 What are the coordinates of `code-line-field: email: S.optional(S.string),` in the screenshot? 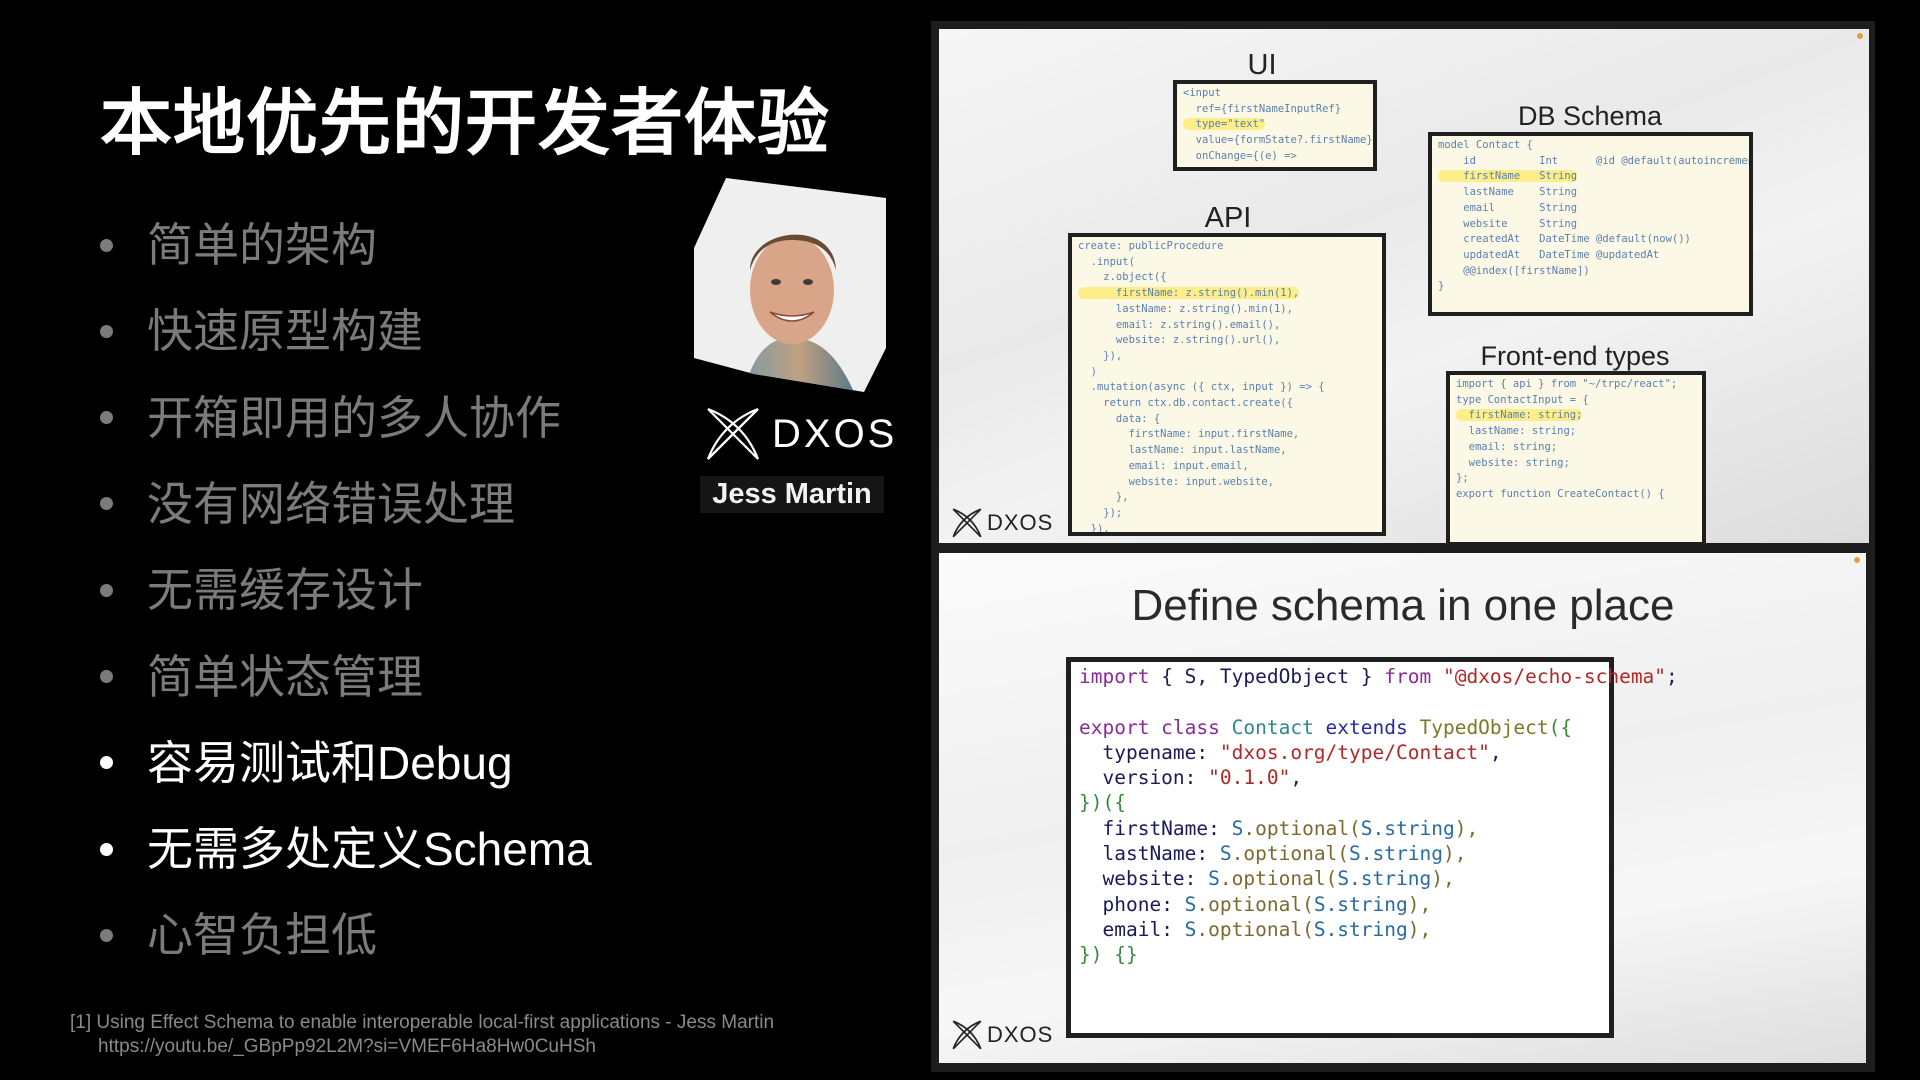 It's located at (1267, 929).